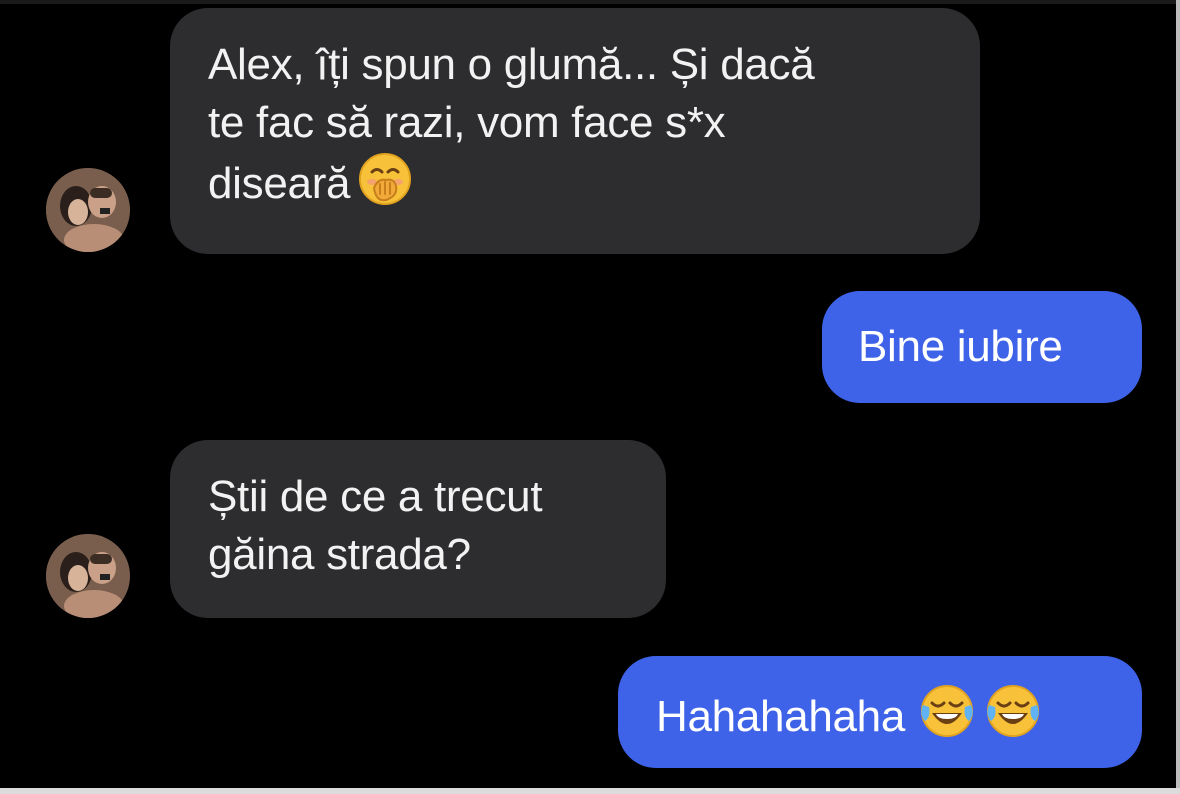 This screenshot has width=1180, height=794. Describe the element at coordinates (590, 791) in the screenshot. I see `bottom-border` at that location.